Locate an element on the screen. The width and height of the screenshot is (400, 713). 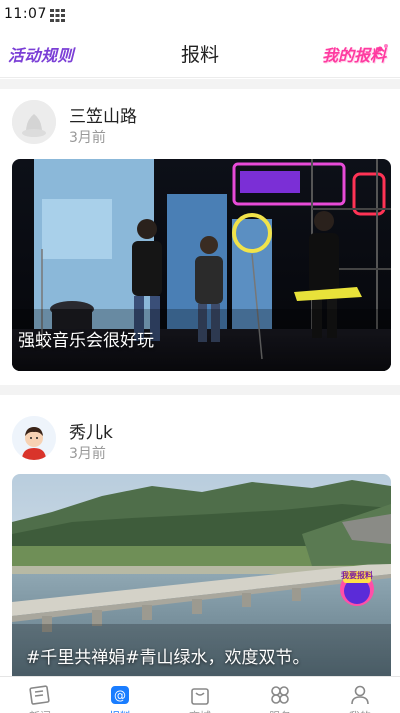
user-icon is located at coordinates (360, 695).